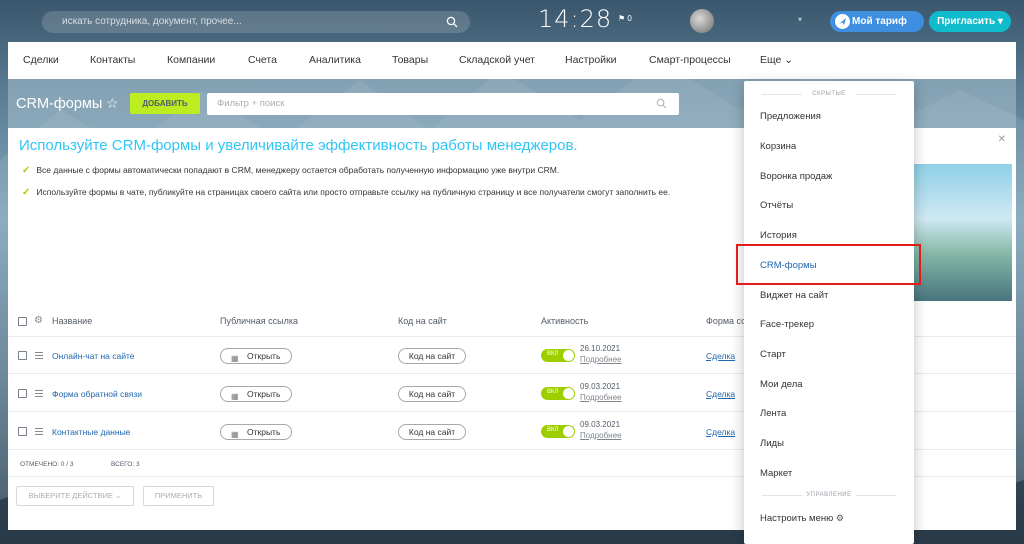  I want to click on column-header-form: Форма со, so click(726, 321).